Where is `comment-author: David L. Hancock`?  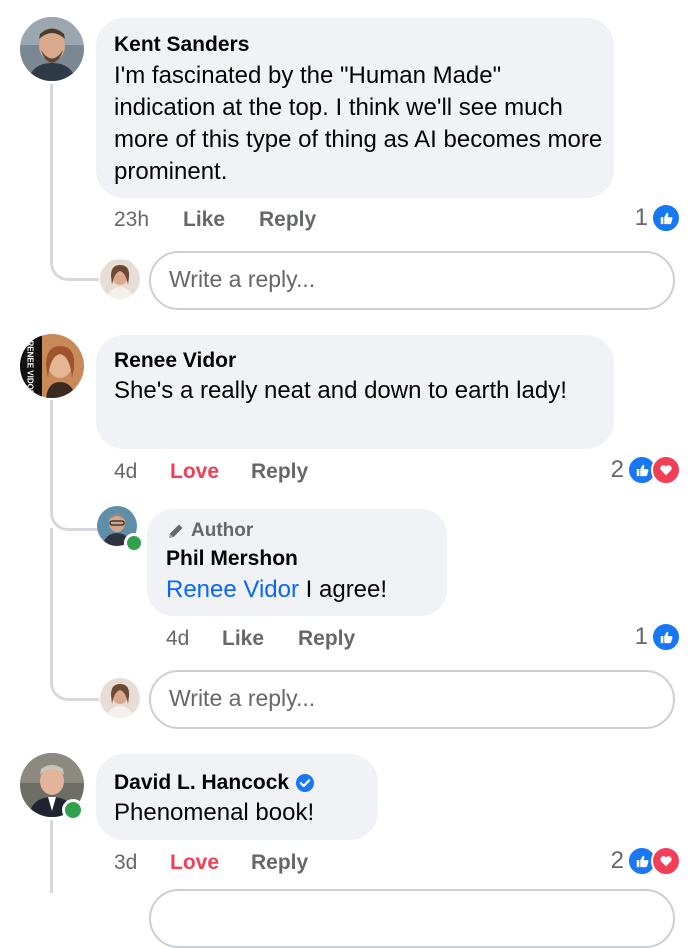
comment-author: David L. Hancock is located at coordinates (214, 783).